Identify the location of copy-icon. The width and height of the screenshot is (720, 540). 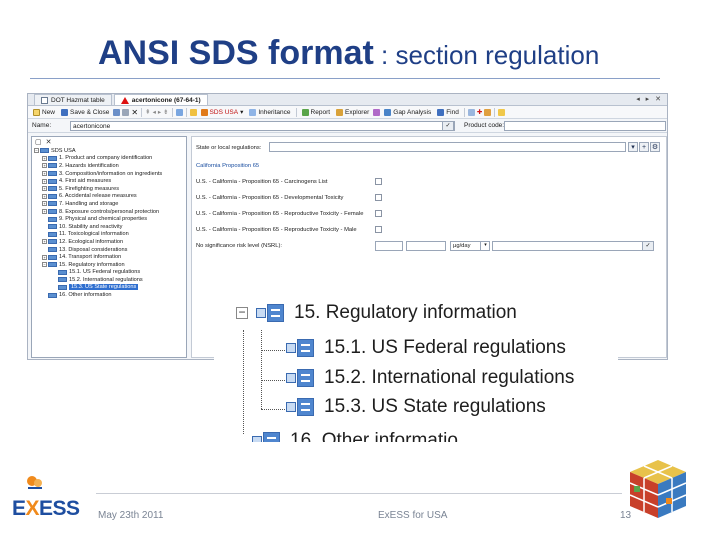
(126, 112).